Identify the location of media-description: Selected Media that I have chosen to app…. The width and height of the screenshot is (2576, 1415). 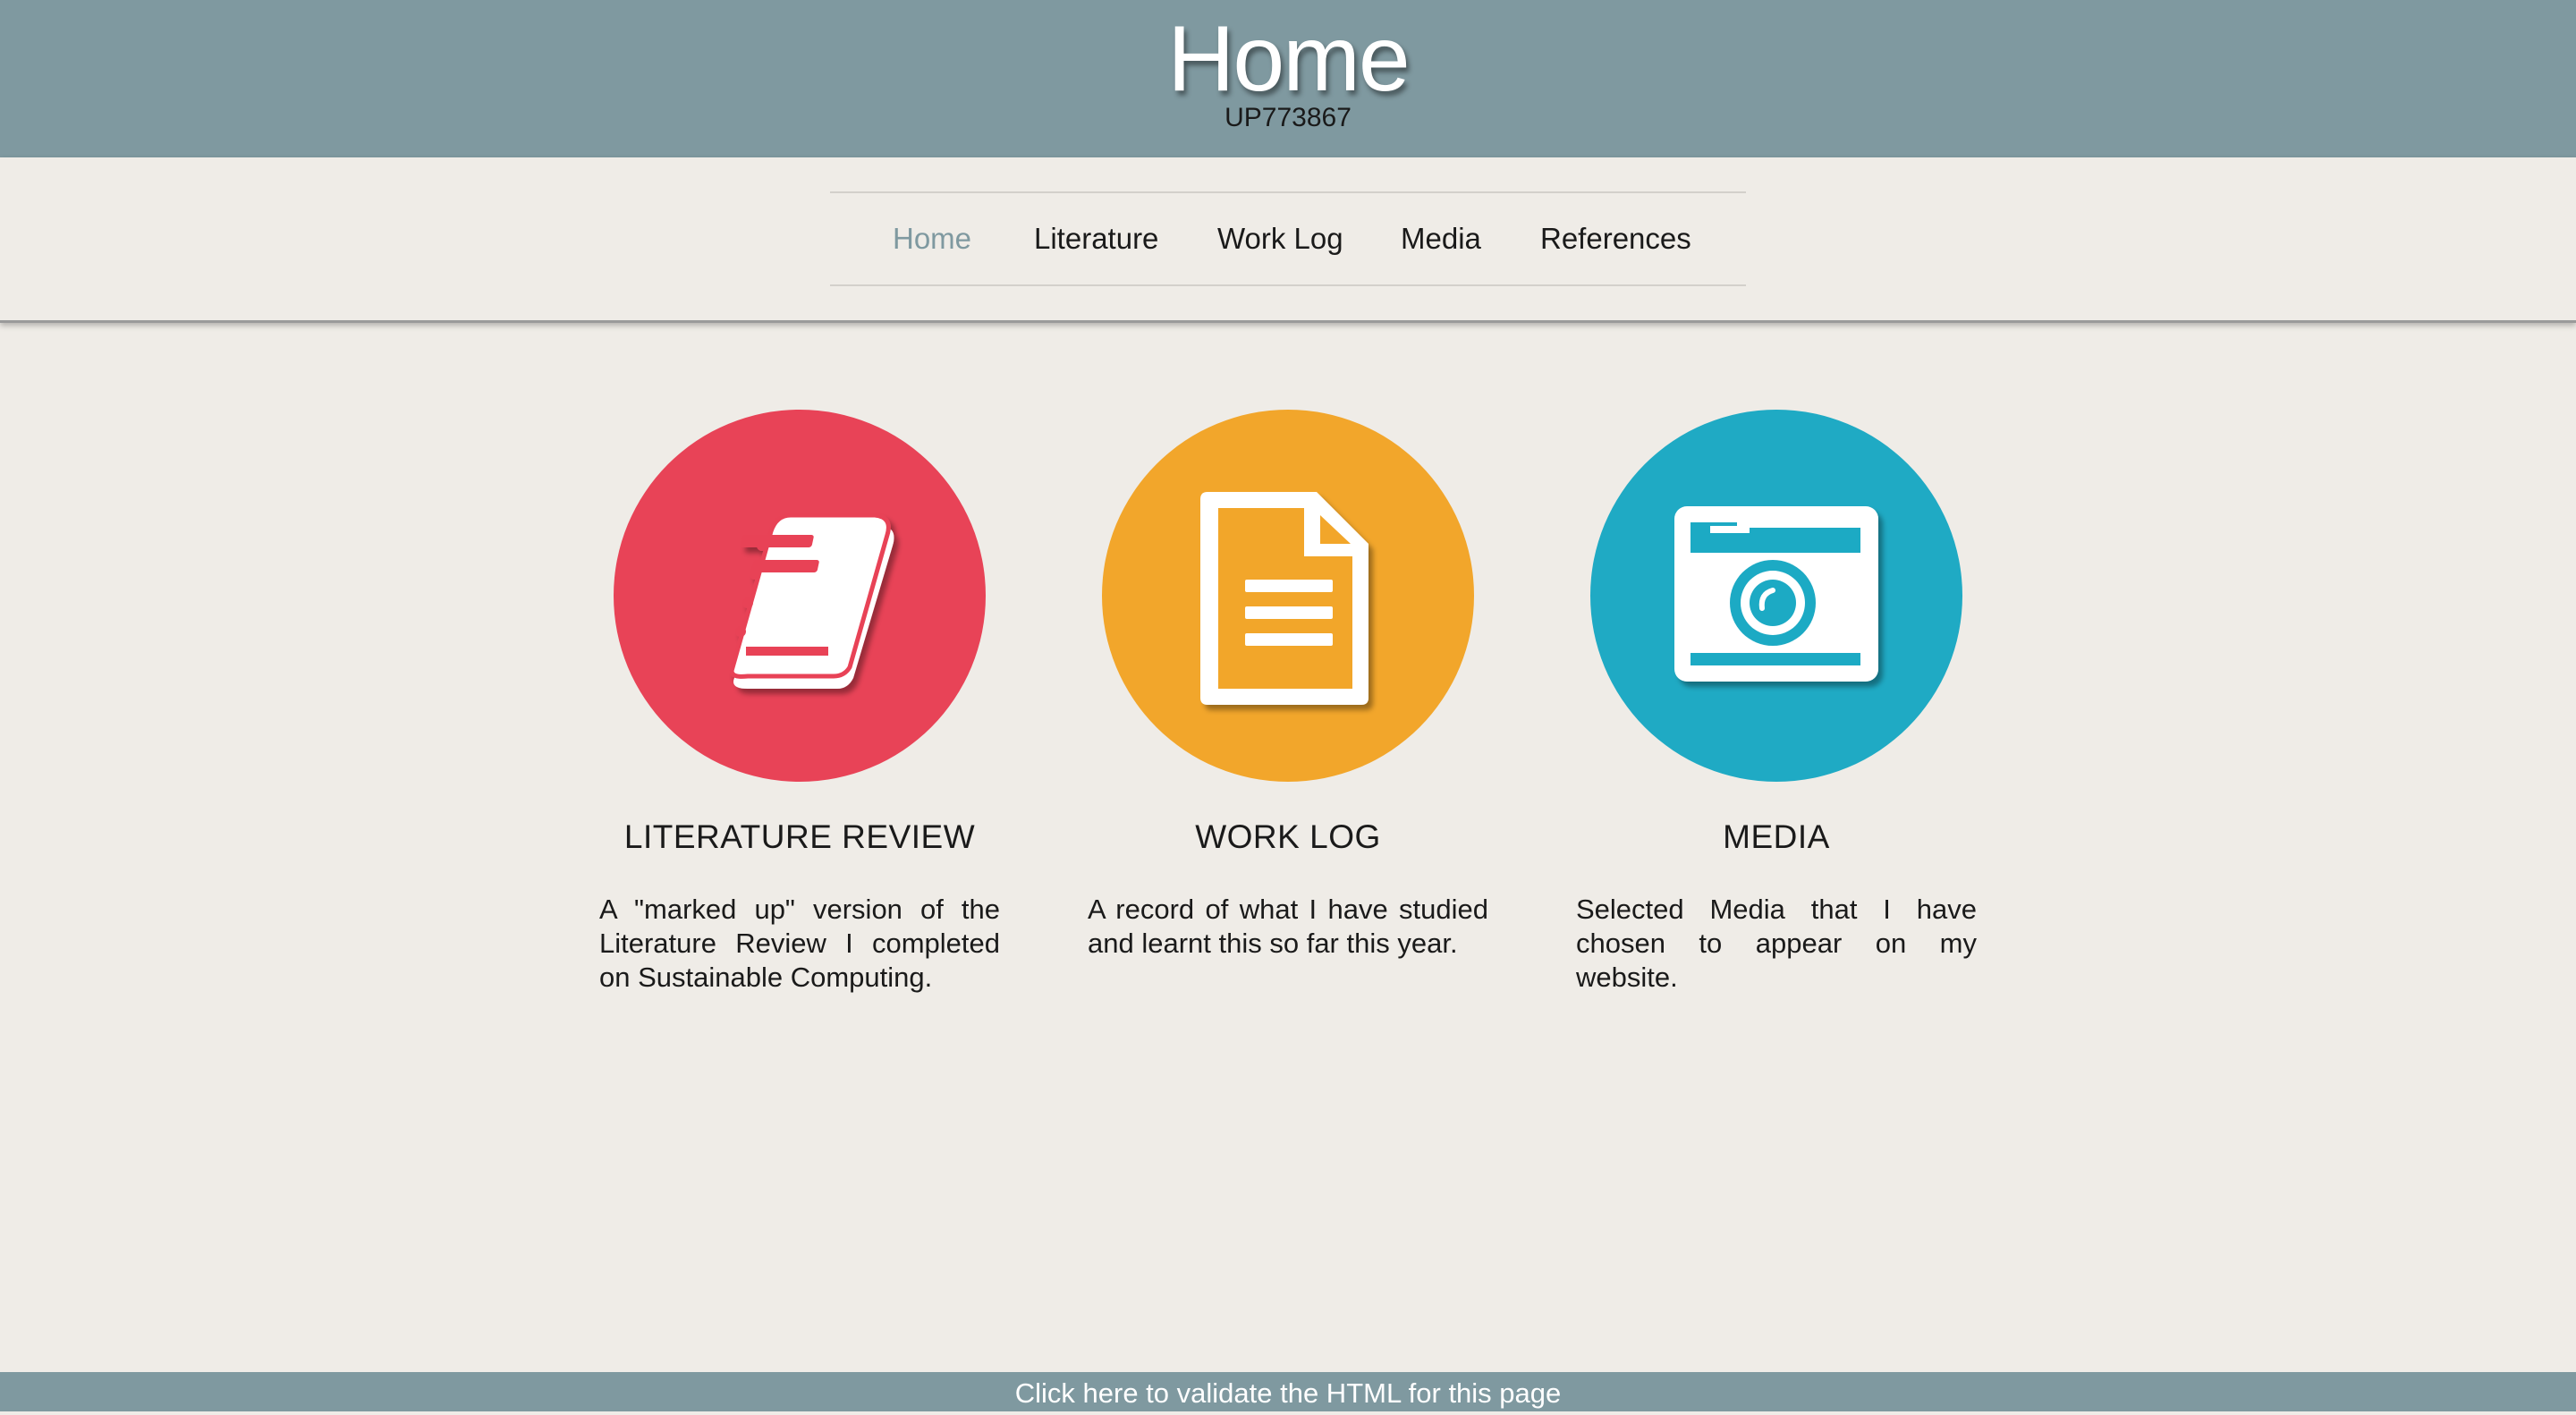
(1776, 943).